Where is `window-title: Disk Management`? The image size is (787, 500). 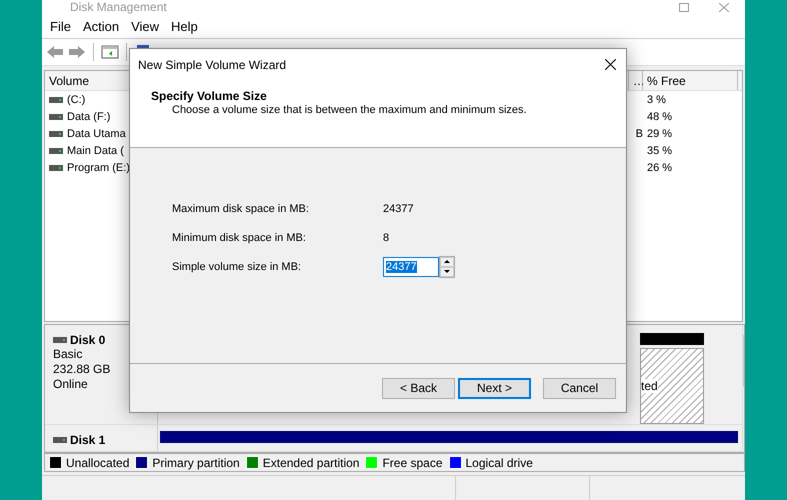
window-title: Disk Management is located at coordinates (118, 7).